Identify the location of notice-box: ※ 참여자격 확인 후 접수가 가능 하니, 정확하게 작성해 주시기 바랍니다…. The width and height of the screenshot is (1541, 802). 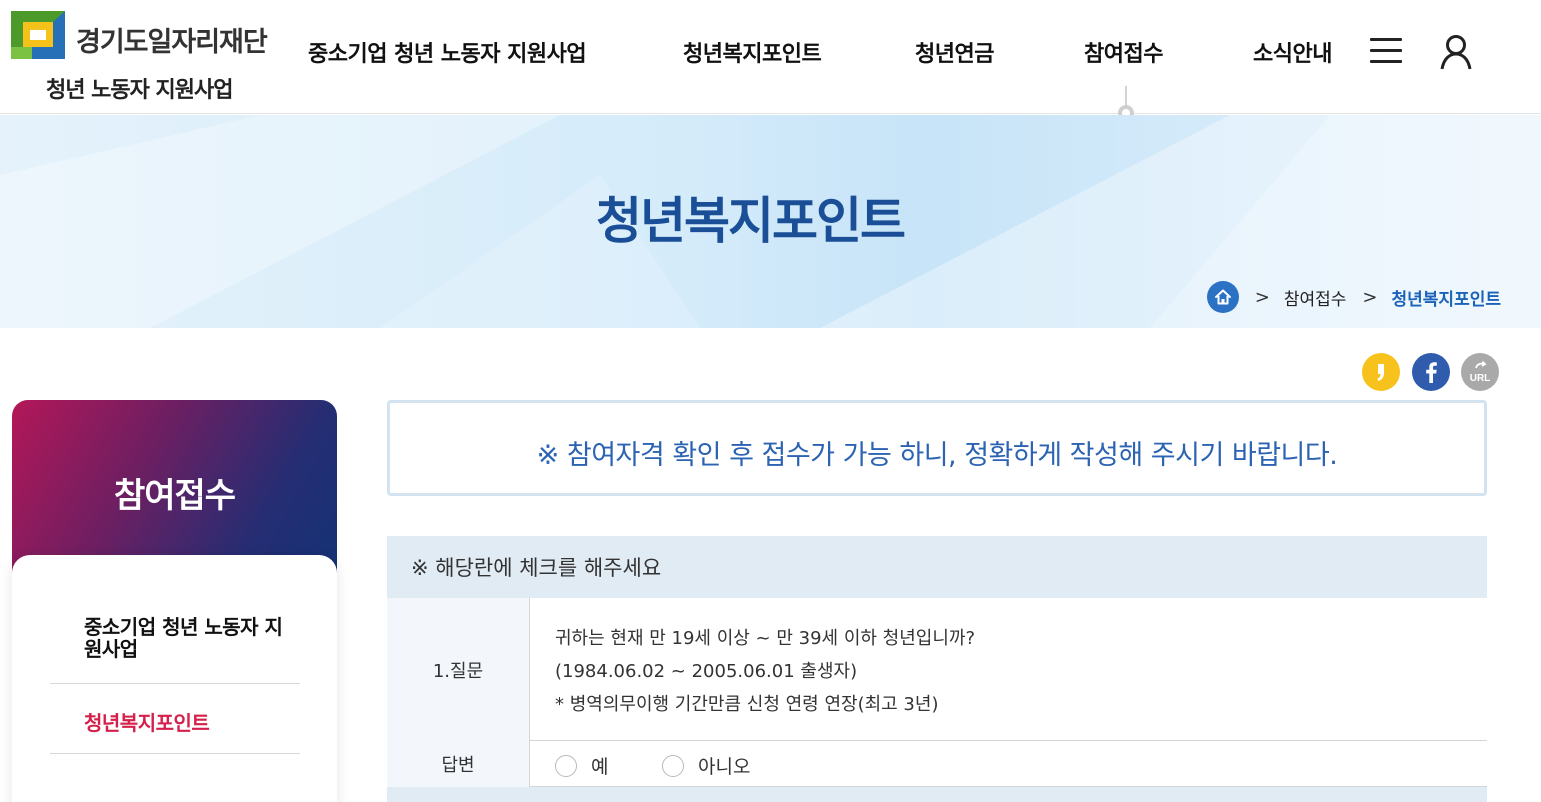
(937, 448).